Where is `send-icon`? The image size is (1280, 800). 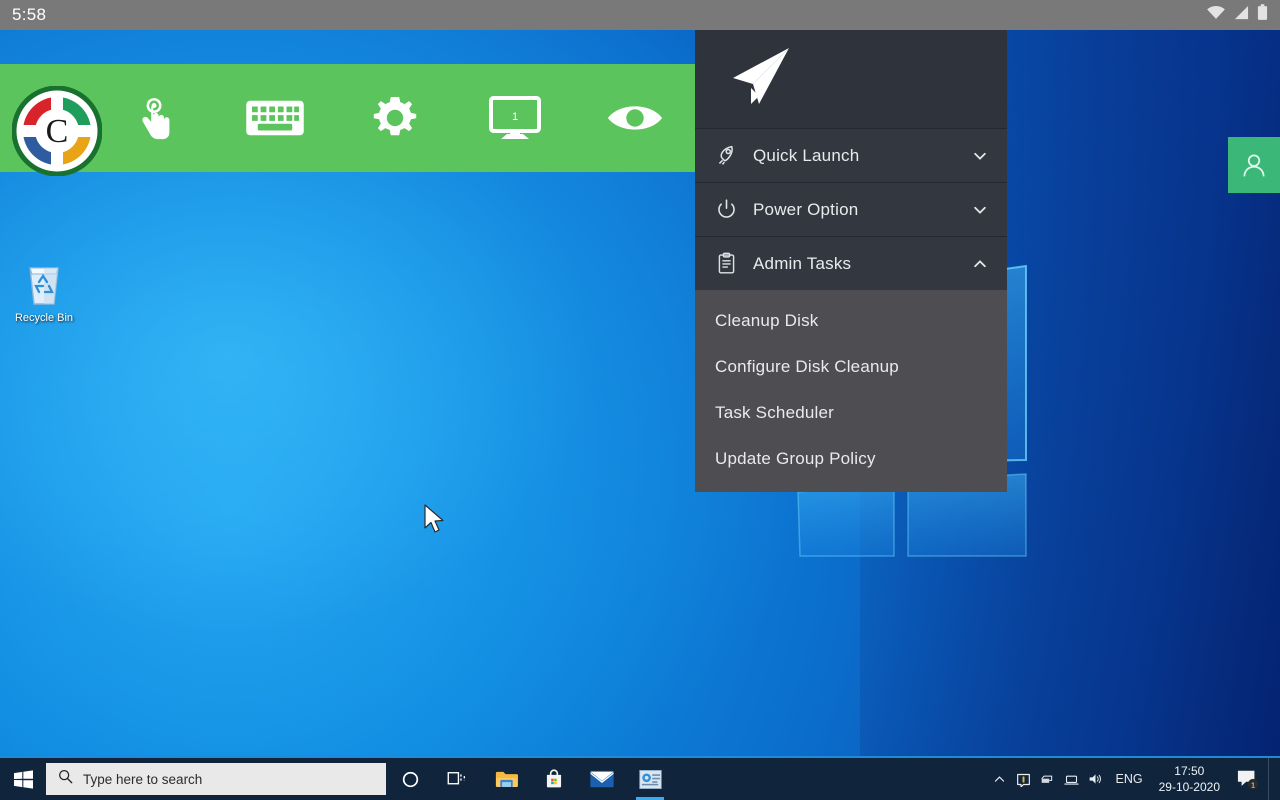 send-icon is located at coordinates (758, 79).